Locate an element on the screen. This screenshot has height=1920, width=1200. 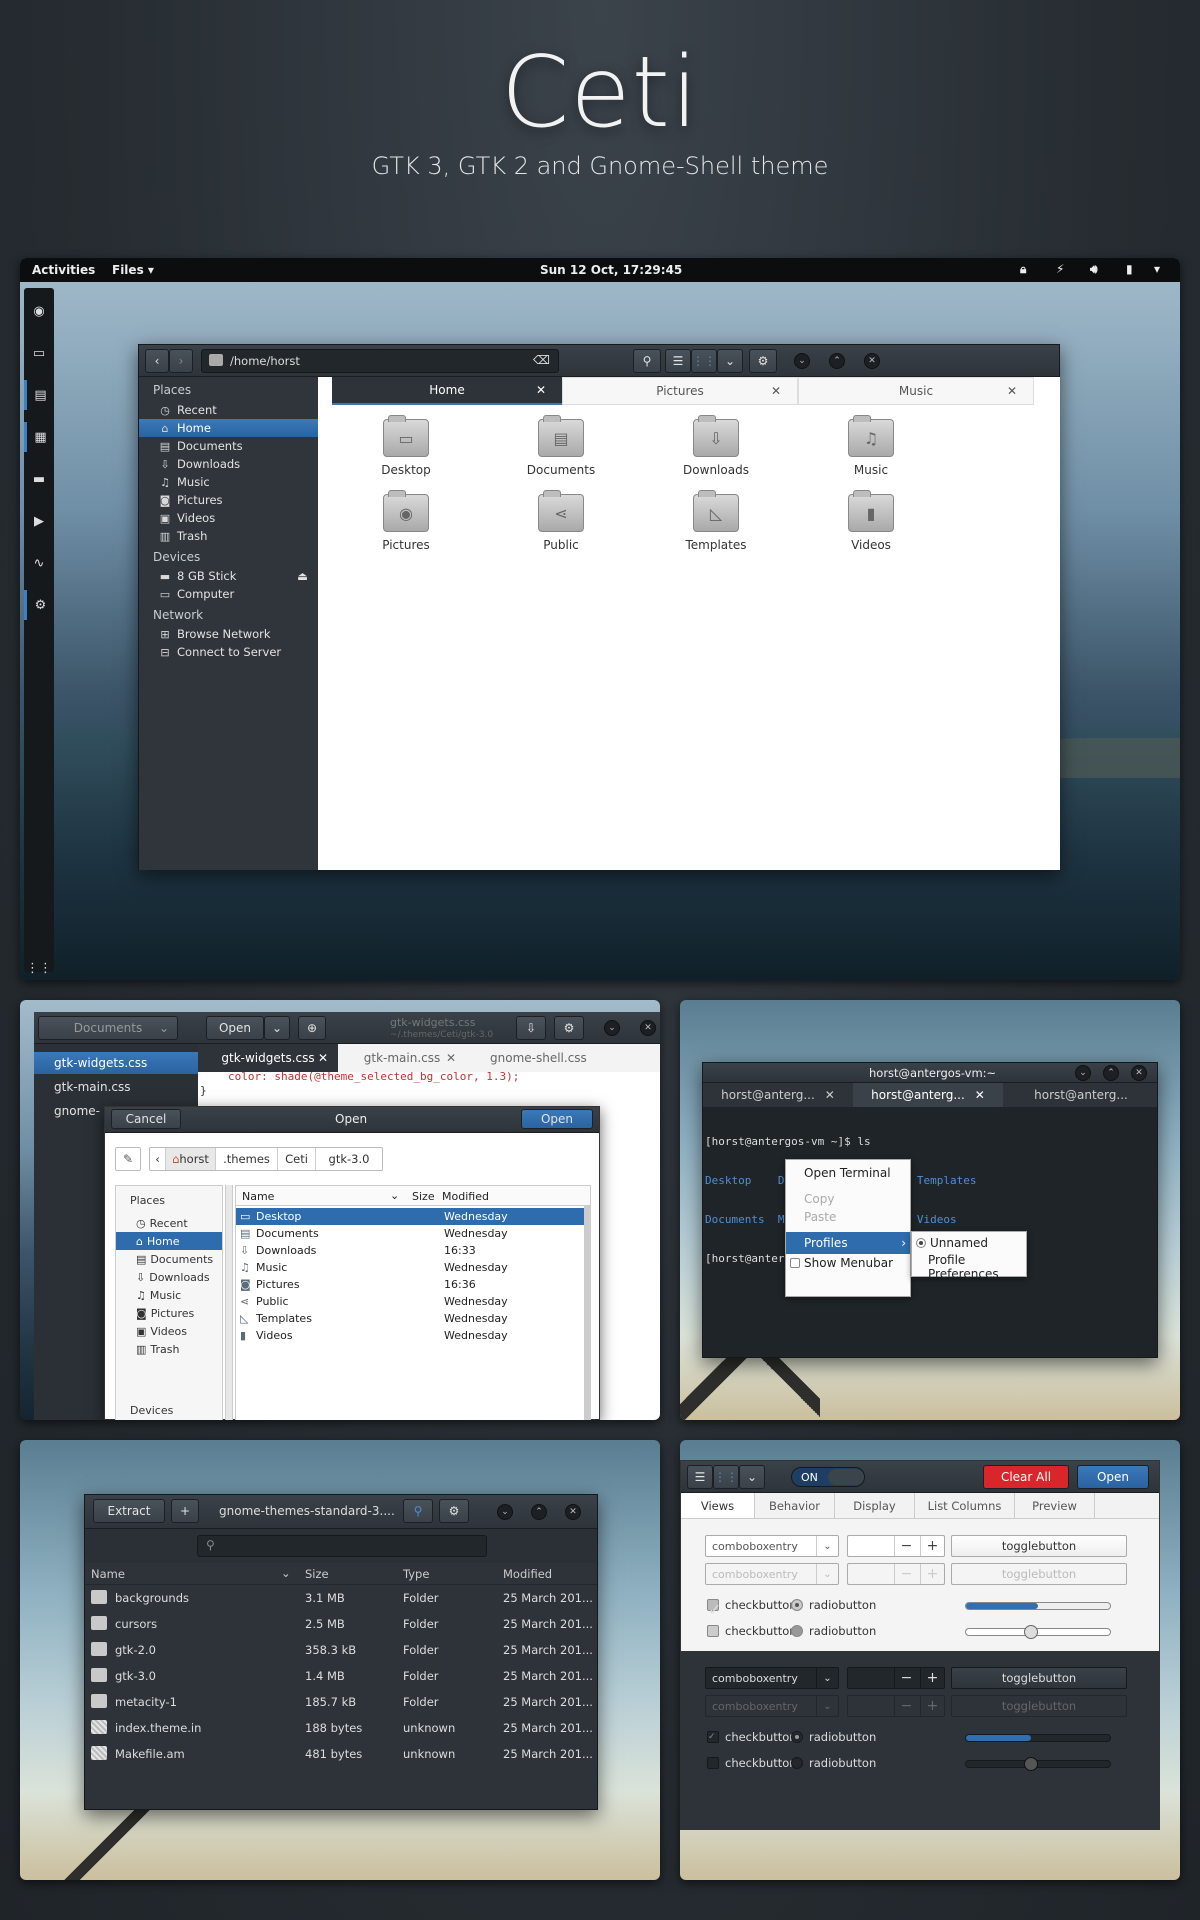
checkbox is located at coordinates (795, 1263).